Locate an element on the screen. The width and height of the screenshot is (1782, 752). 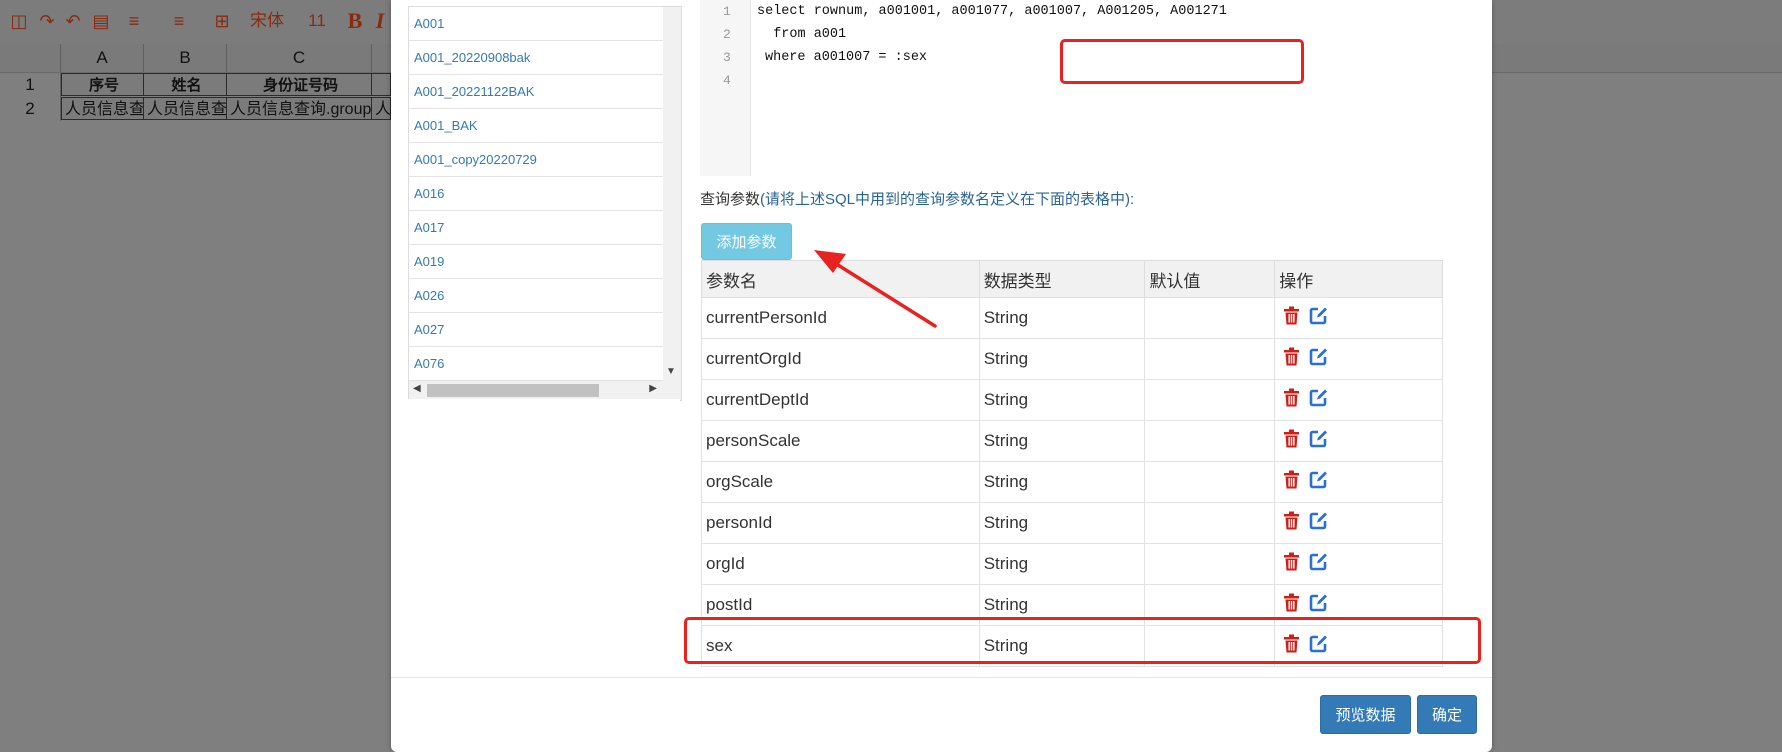
annotation-arrow is located at coordinates (875, 289).